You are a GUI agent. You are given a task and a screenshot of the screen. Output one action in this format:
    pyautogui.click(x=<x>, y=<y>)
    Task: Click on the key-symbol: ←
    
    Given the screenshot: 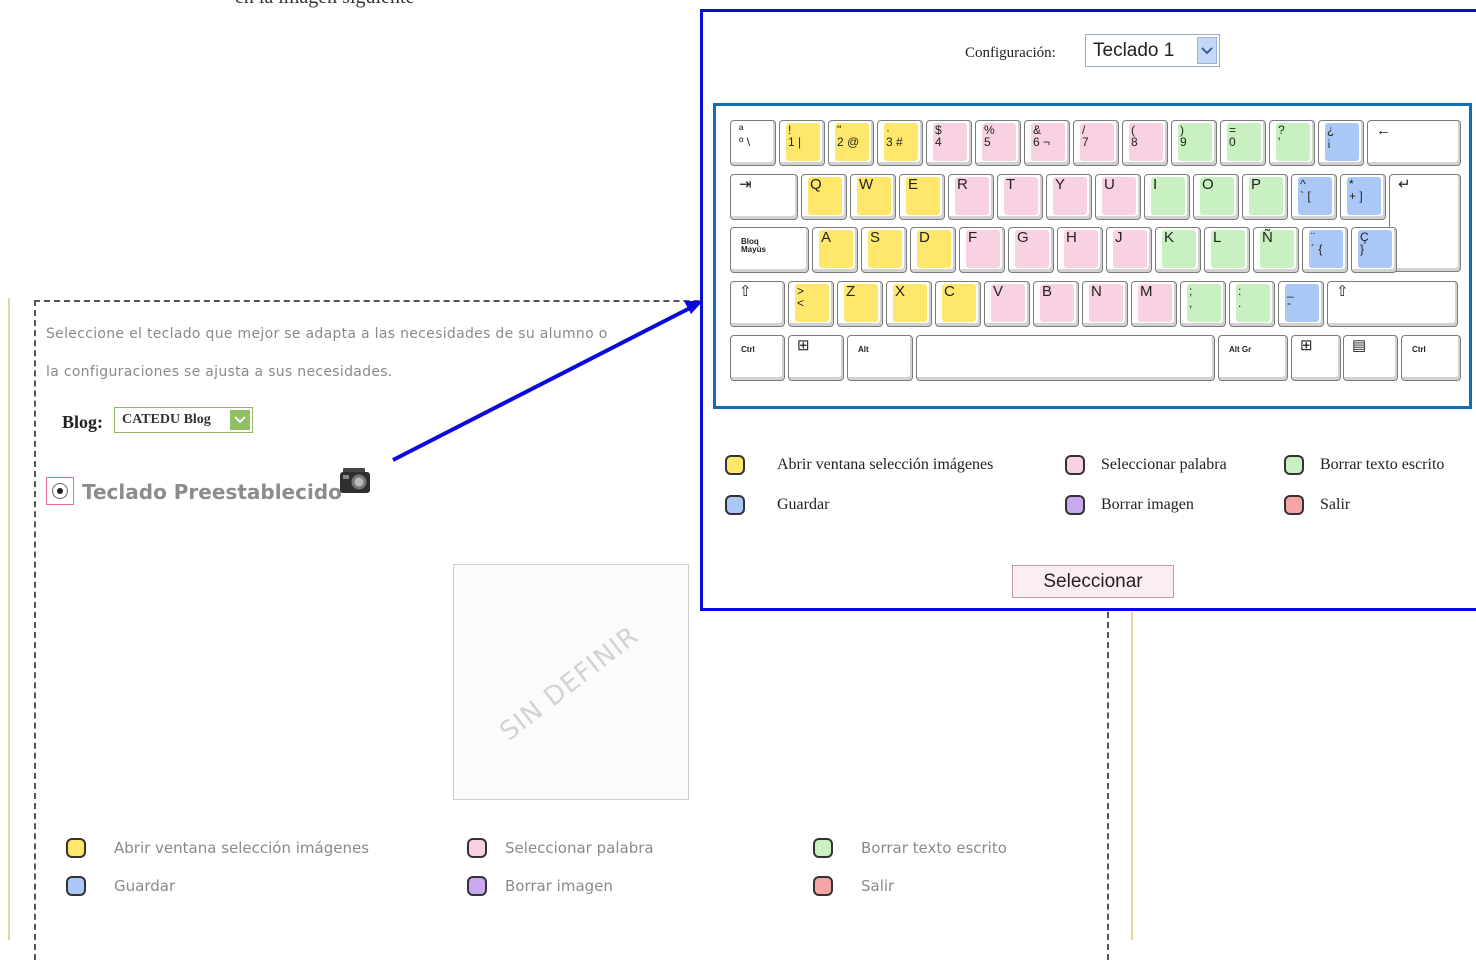 What is the action you would take?
    pyautogui.click(x=1414, y=143)
    